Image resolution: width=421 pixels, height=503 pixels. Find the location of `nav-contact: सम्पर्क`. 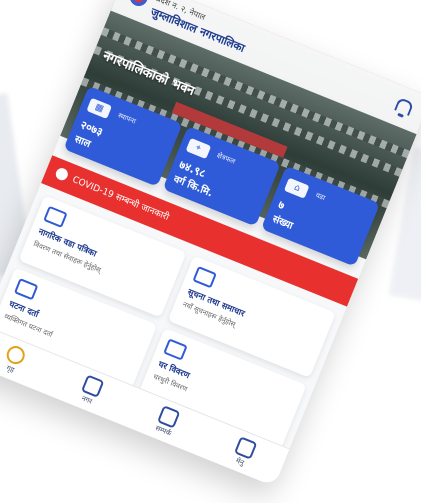

nav-contact: सम्पर्क is located at coordinates (167, 421).